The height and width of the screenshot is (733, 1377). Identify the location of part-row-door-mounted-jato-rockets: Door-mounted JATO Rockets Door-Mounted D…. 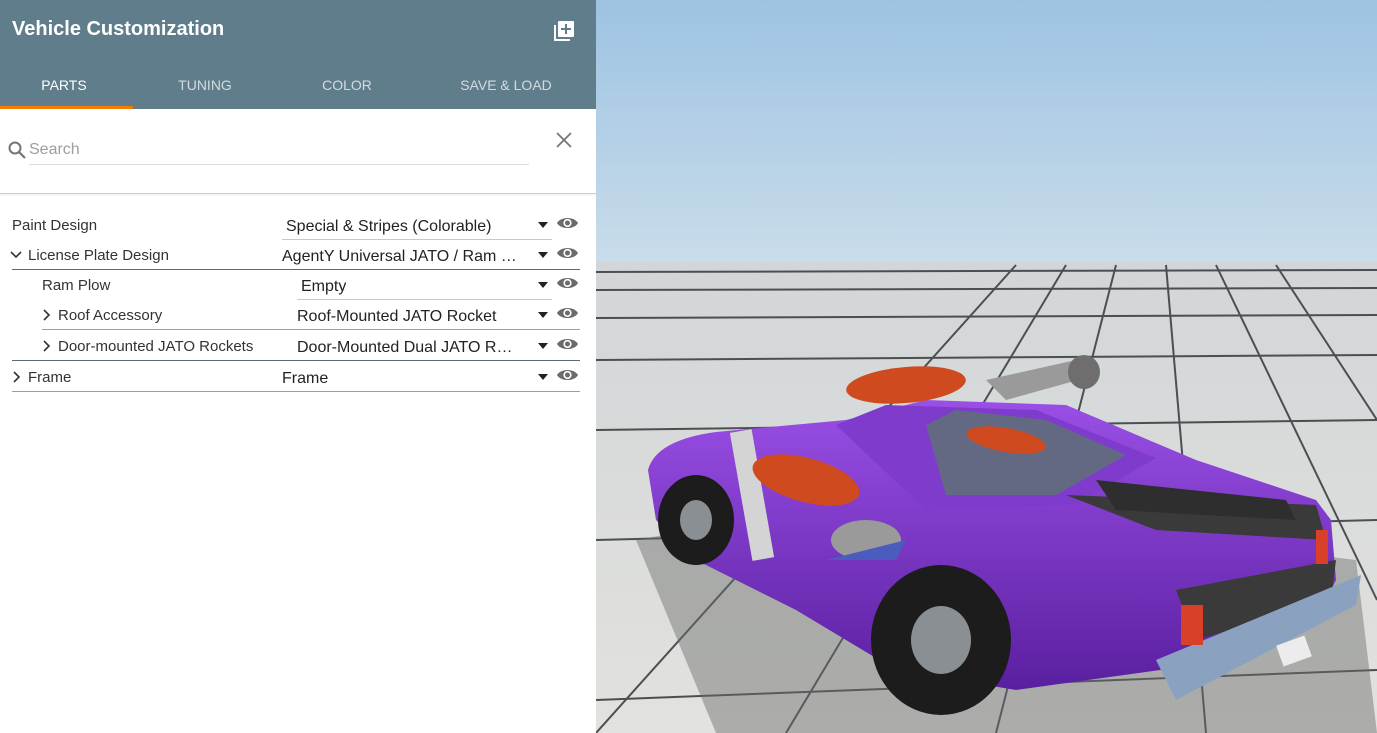
(298, 346).